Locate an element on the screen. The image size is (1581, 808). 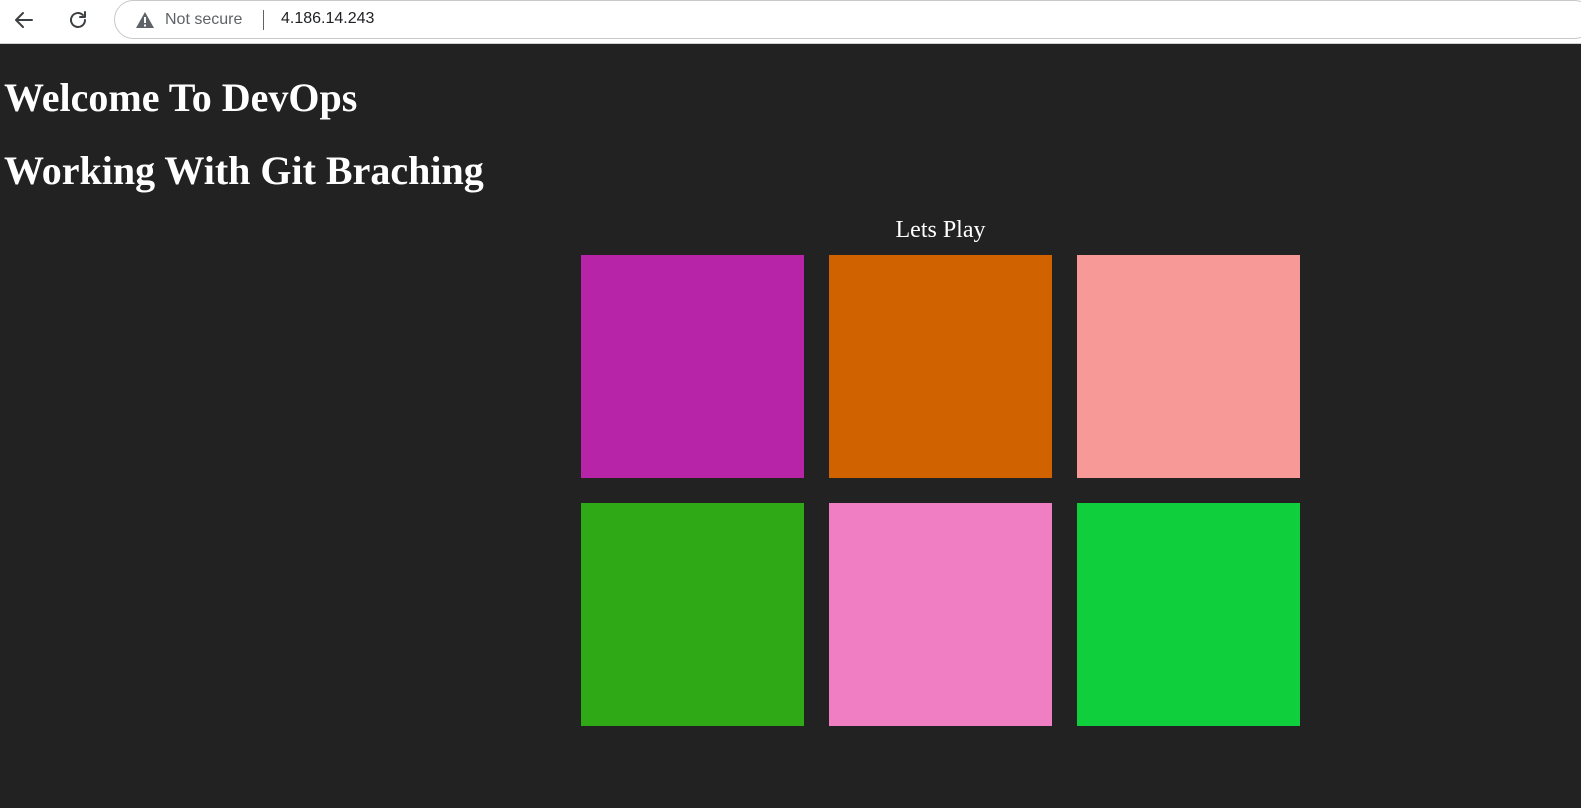
warning-icon is located at coordinates (145, 20).